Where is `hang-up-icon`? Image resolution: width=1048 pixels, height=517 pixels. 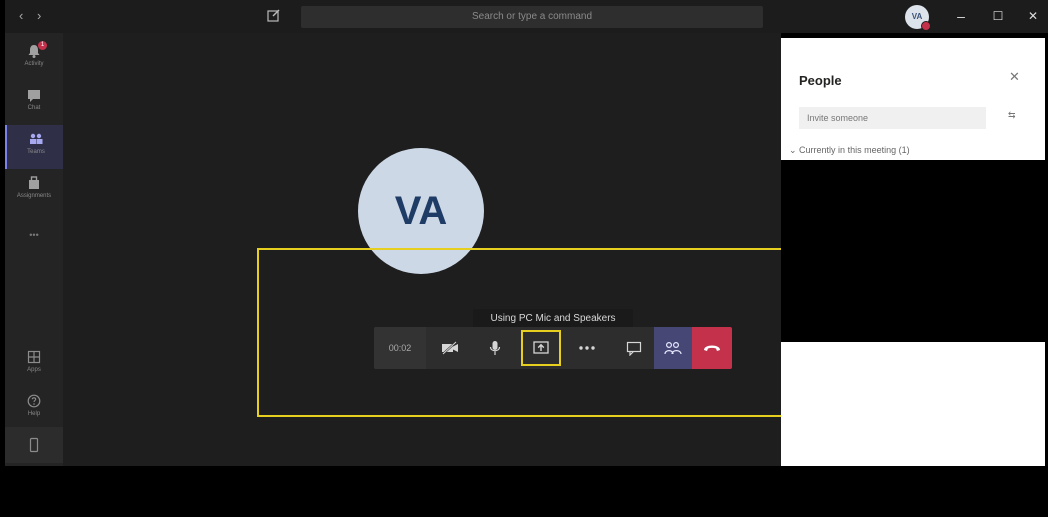
hang-up-icon is located at coordinates (712, 348).